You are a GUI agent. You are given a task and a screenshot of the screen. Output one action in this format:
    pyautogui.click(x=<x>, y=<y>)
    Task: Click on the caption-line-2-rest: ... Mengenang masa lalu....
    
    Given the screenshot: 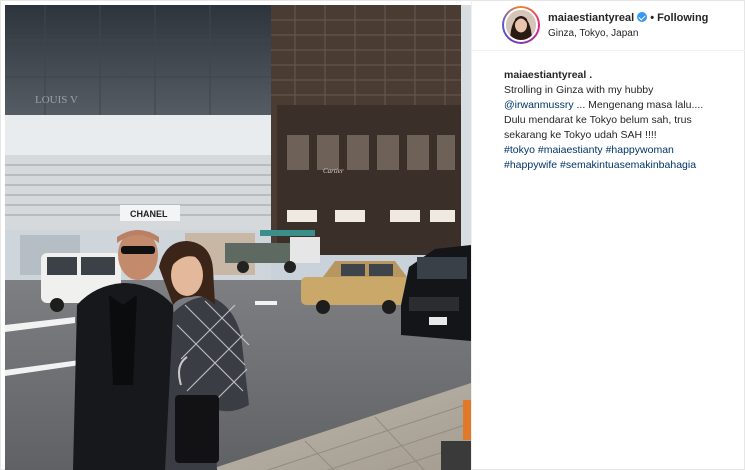 What is the action you would take?
    pyautogui.click(x=638, y=105)
    